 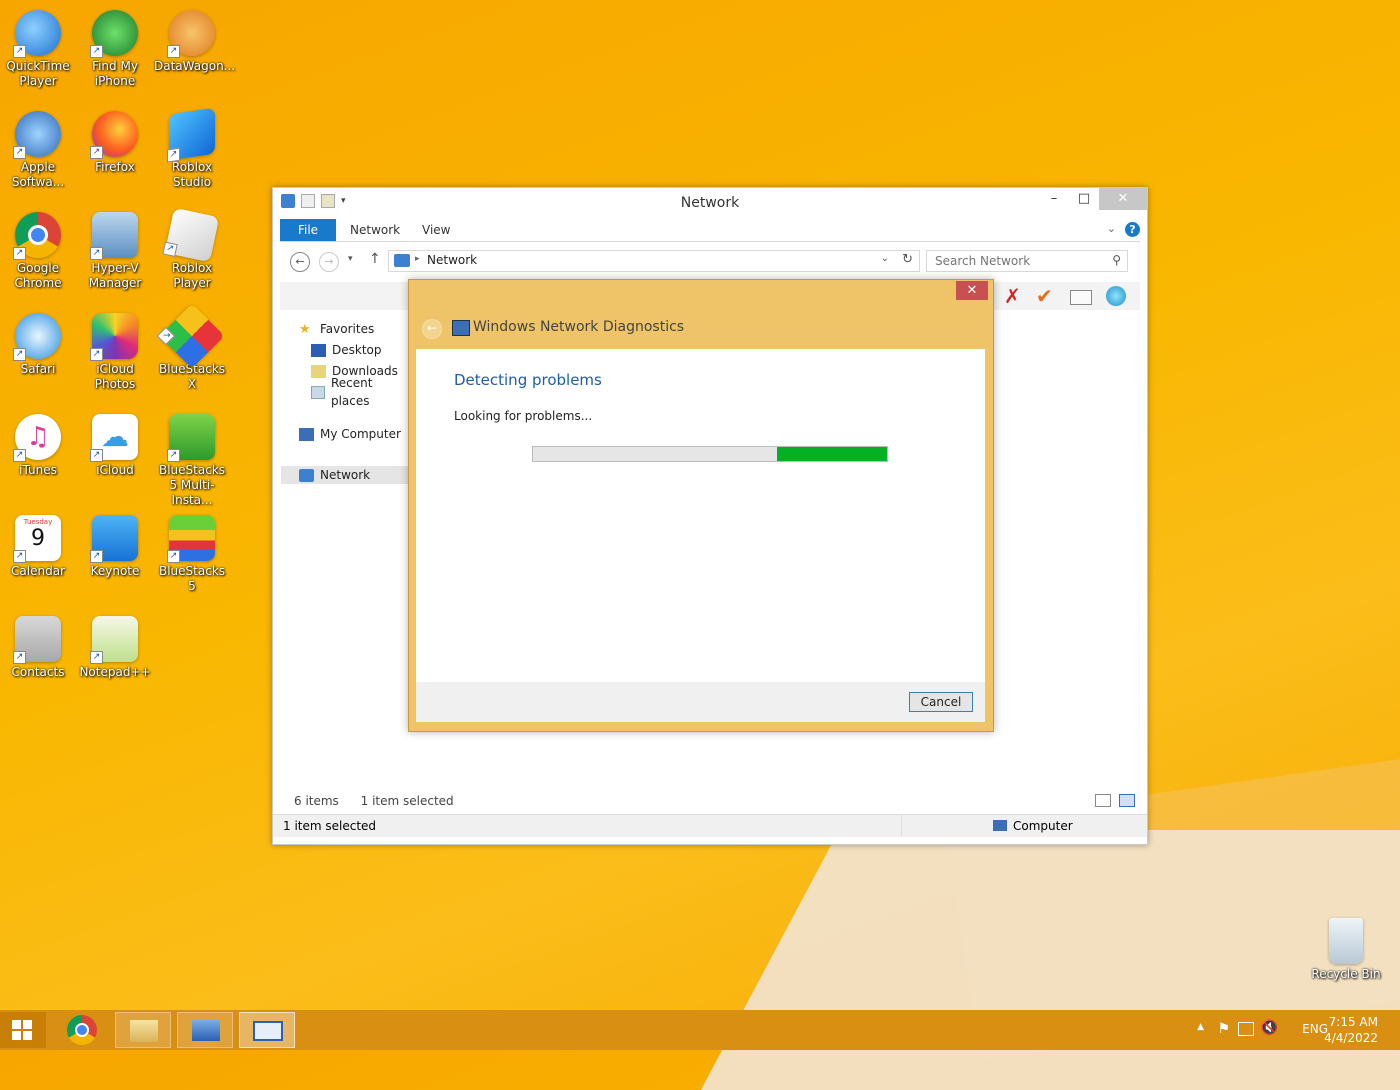 What do you see at coordinates (336, 329) in the screenshot?
I see `nav-favorites: ★ Favorites` at bounding box center [336, 329].